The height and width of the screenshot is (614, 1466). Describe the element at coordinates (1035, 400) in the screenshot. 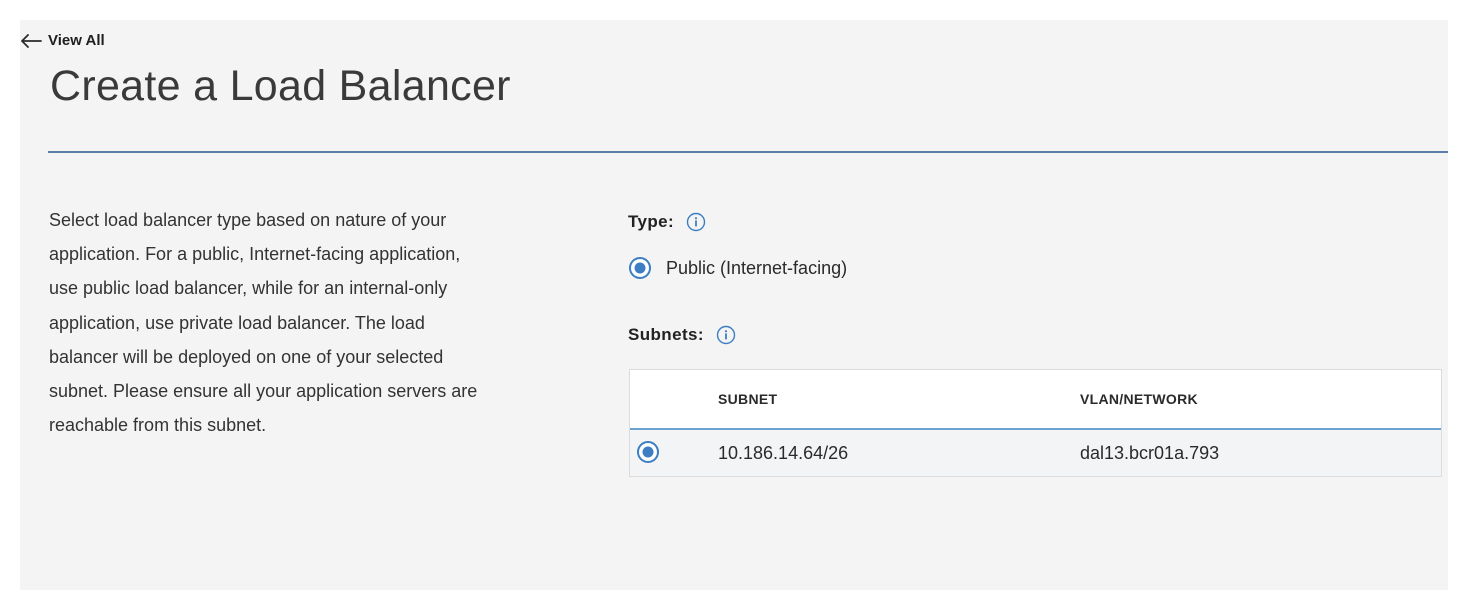

I see `table-header: SUBNET VLAN/NETWORK` at that location.